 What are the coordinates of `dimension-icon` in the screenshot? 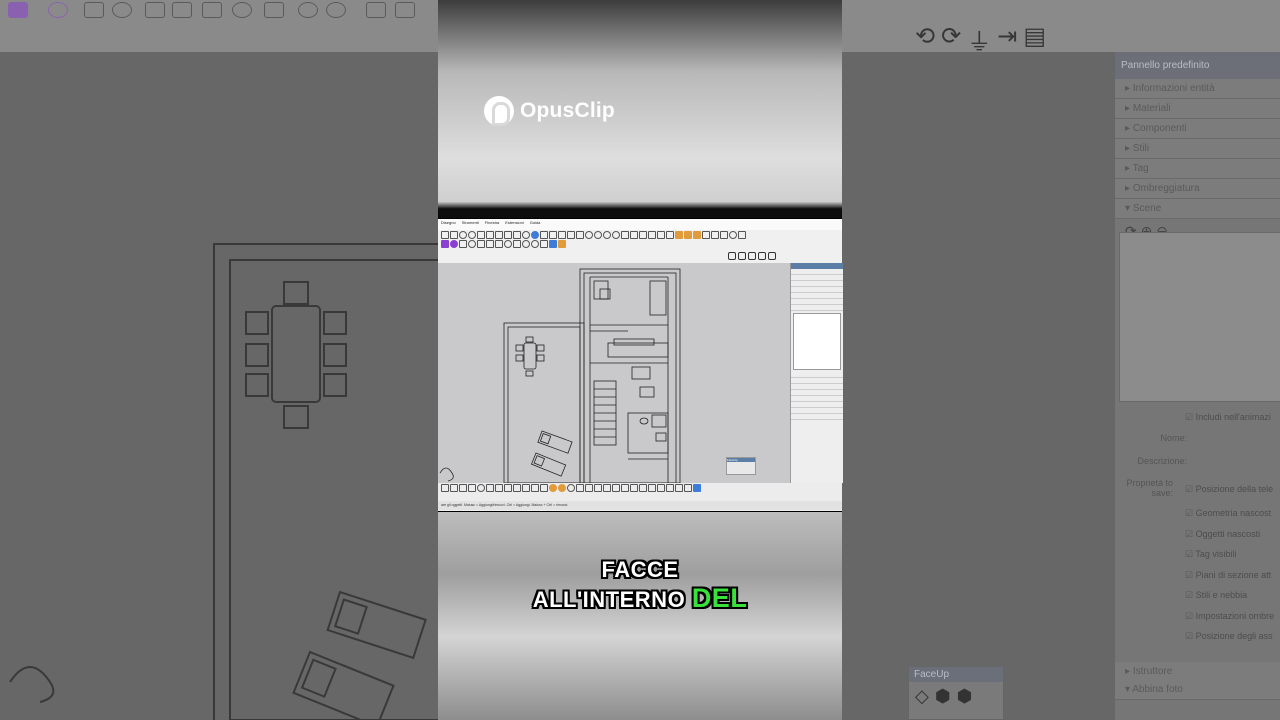 It's located at (742, 234).